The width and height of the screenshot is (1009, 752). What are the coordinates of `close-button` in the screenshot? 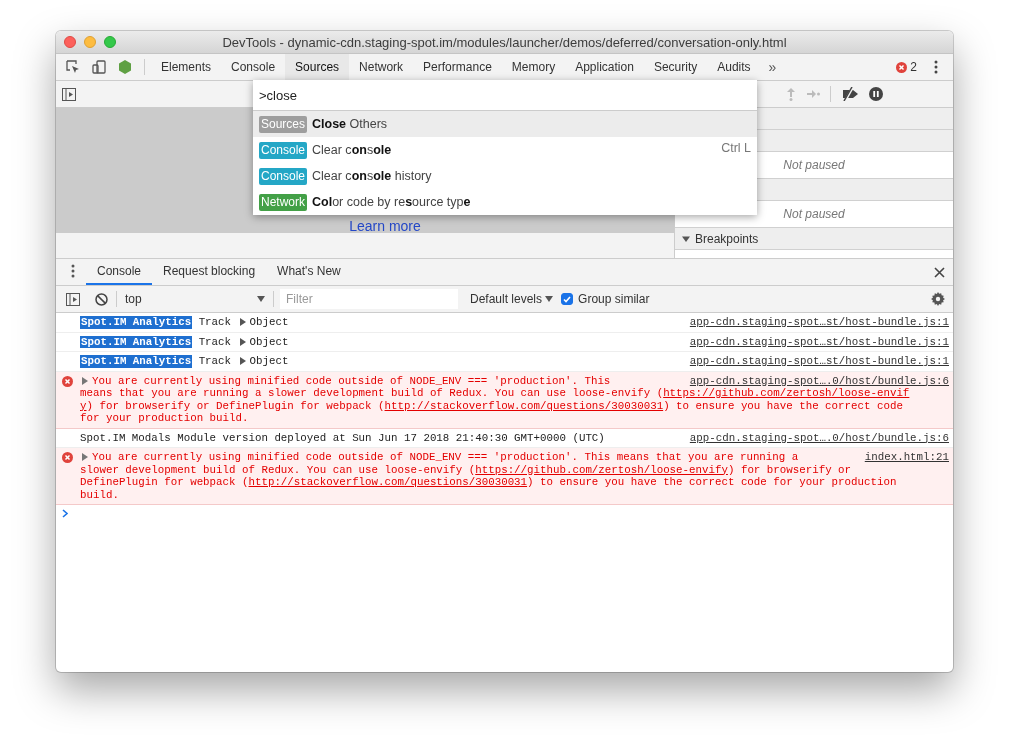 It's located at (70, 42).